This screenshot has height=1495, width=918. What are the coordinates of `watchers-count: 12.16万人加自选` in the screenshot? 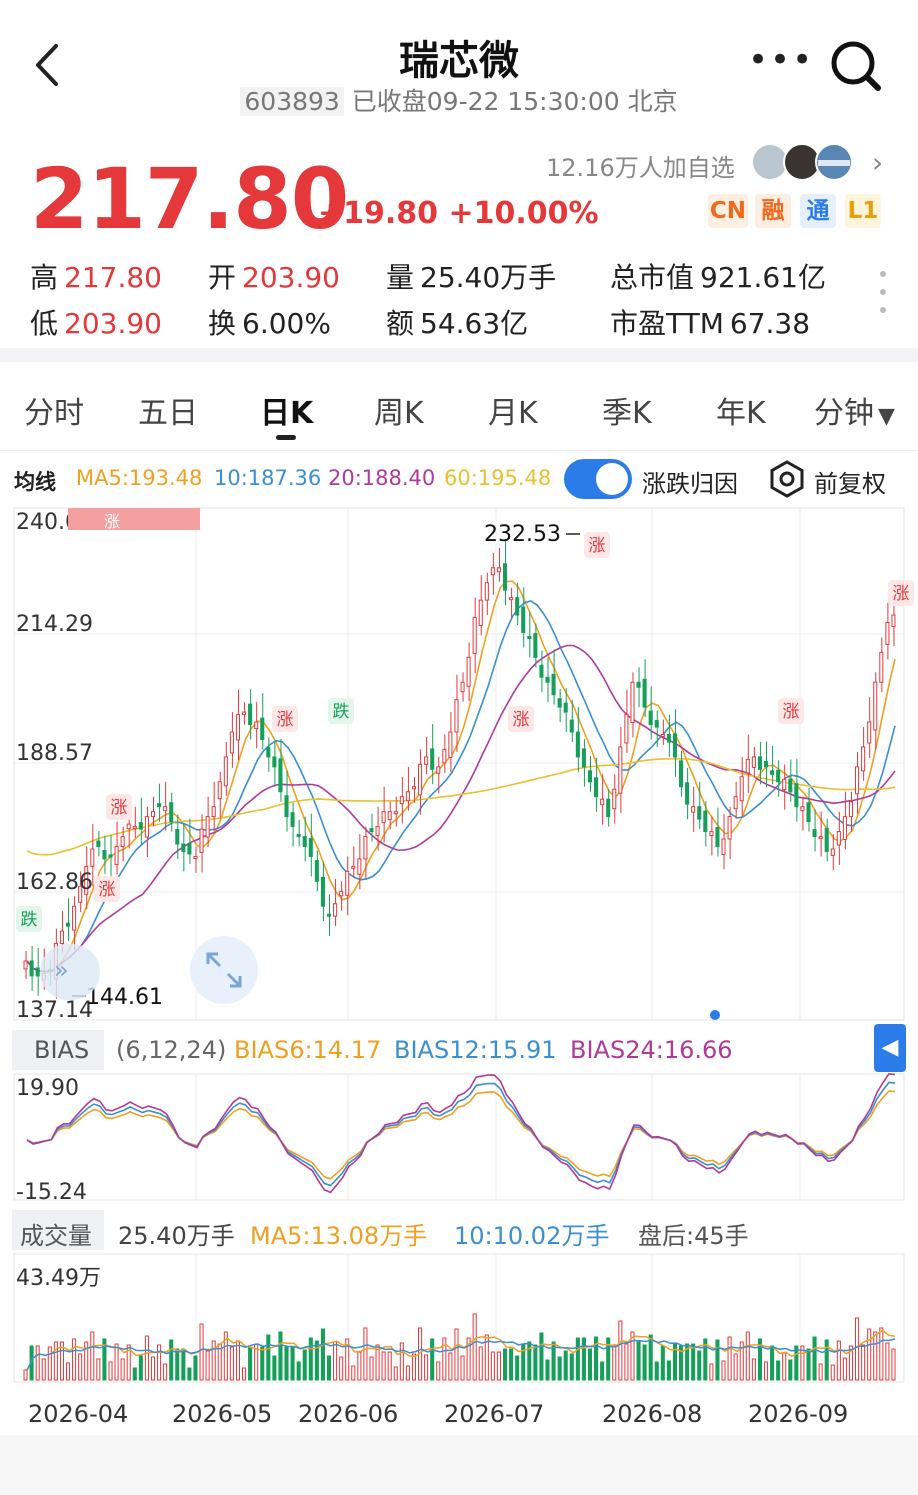 It's located at (640, 165).